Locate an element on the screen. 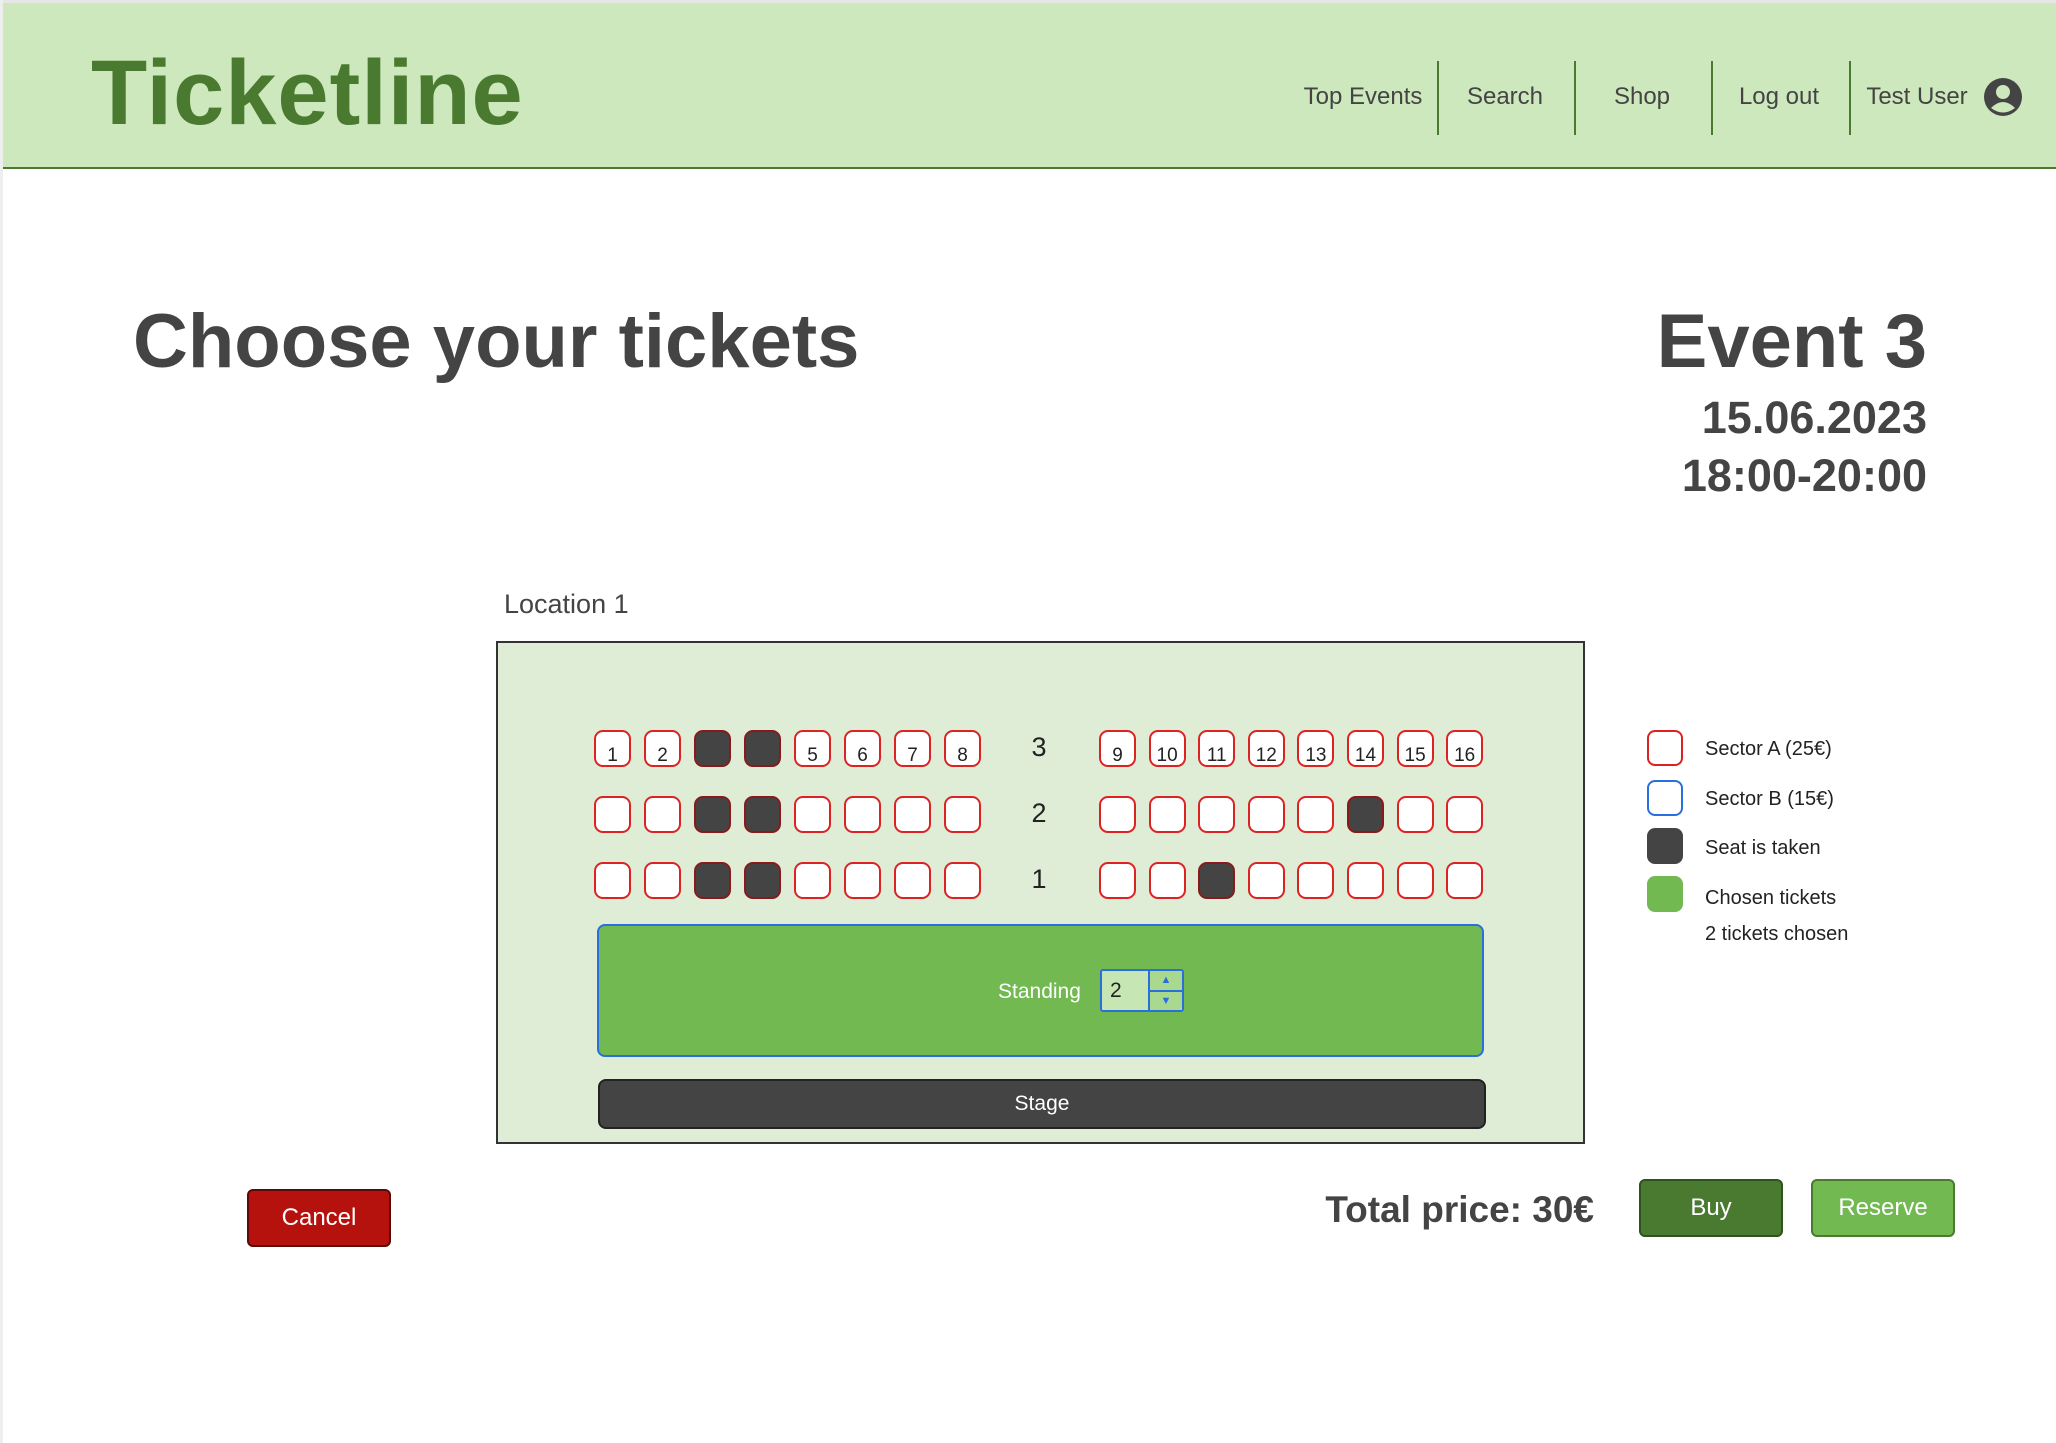 This screenshot has width=2056, height=1443. seat-row3-1: 1 is located at coordinates (612, 748).